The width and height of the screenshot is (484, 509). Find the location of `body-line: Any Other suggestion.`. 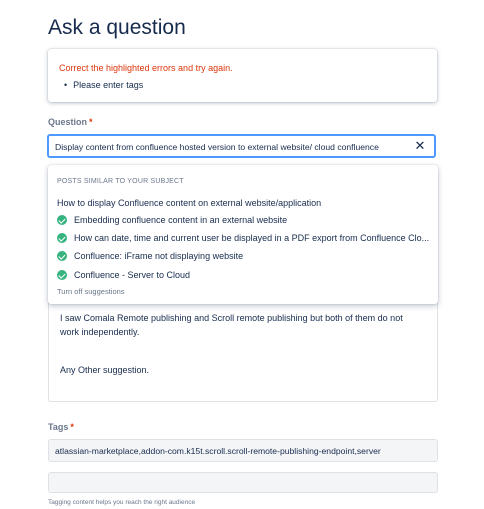

body-line: Any Other suggestion. is located at coordinates (105, 370).